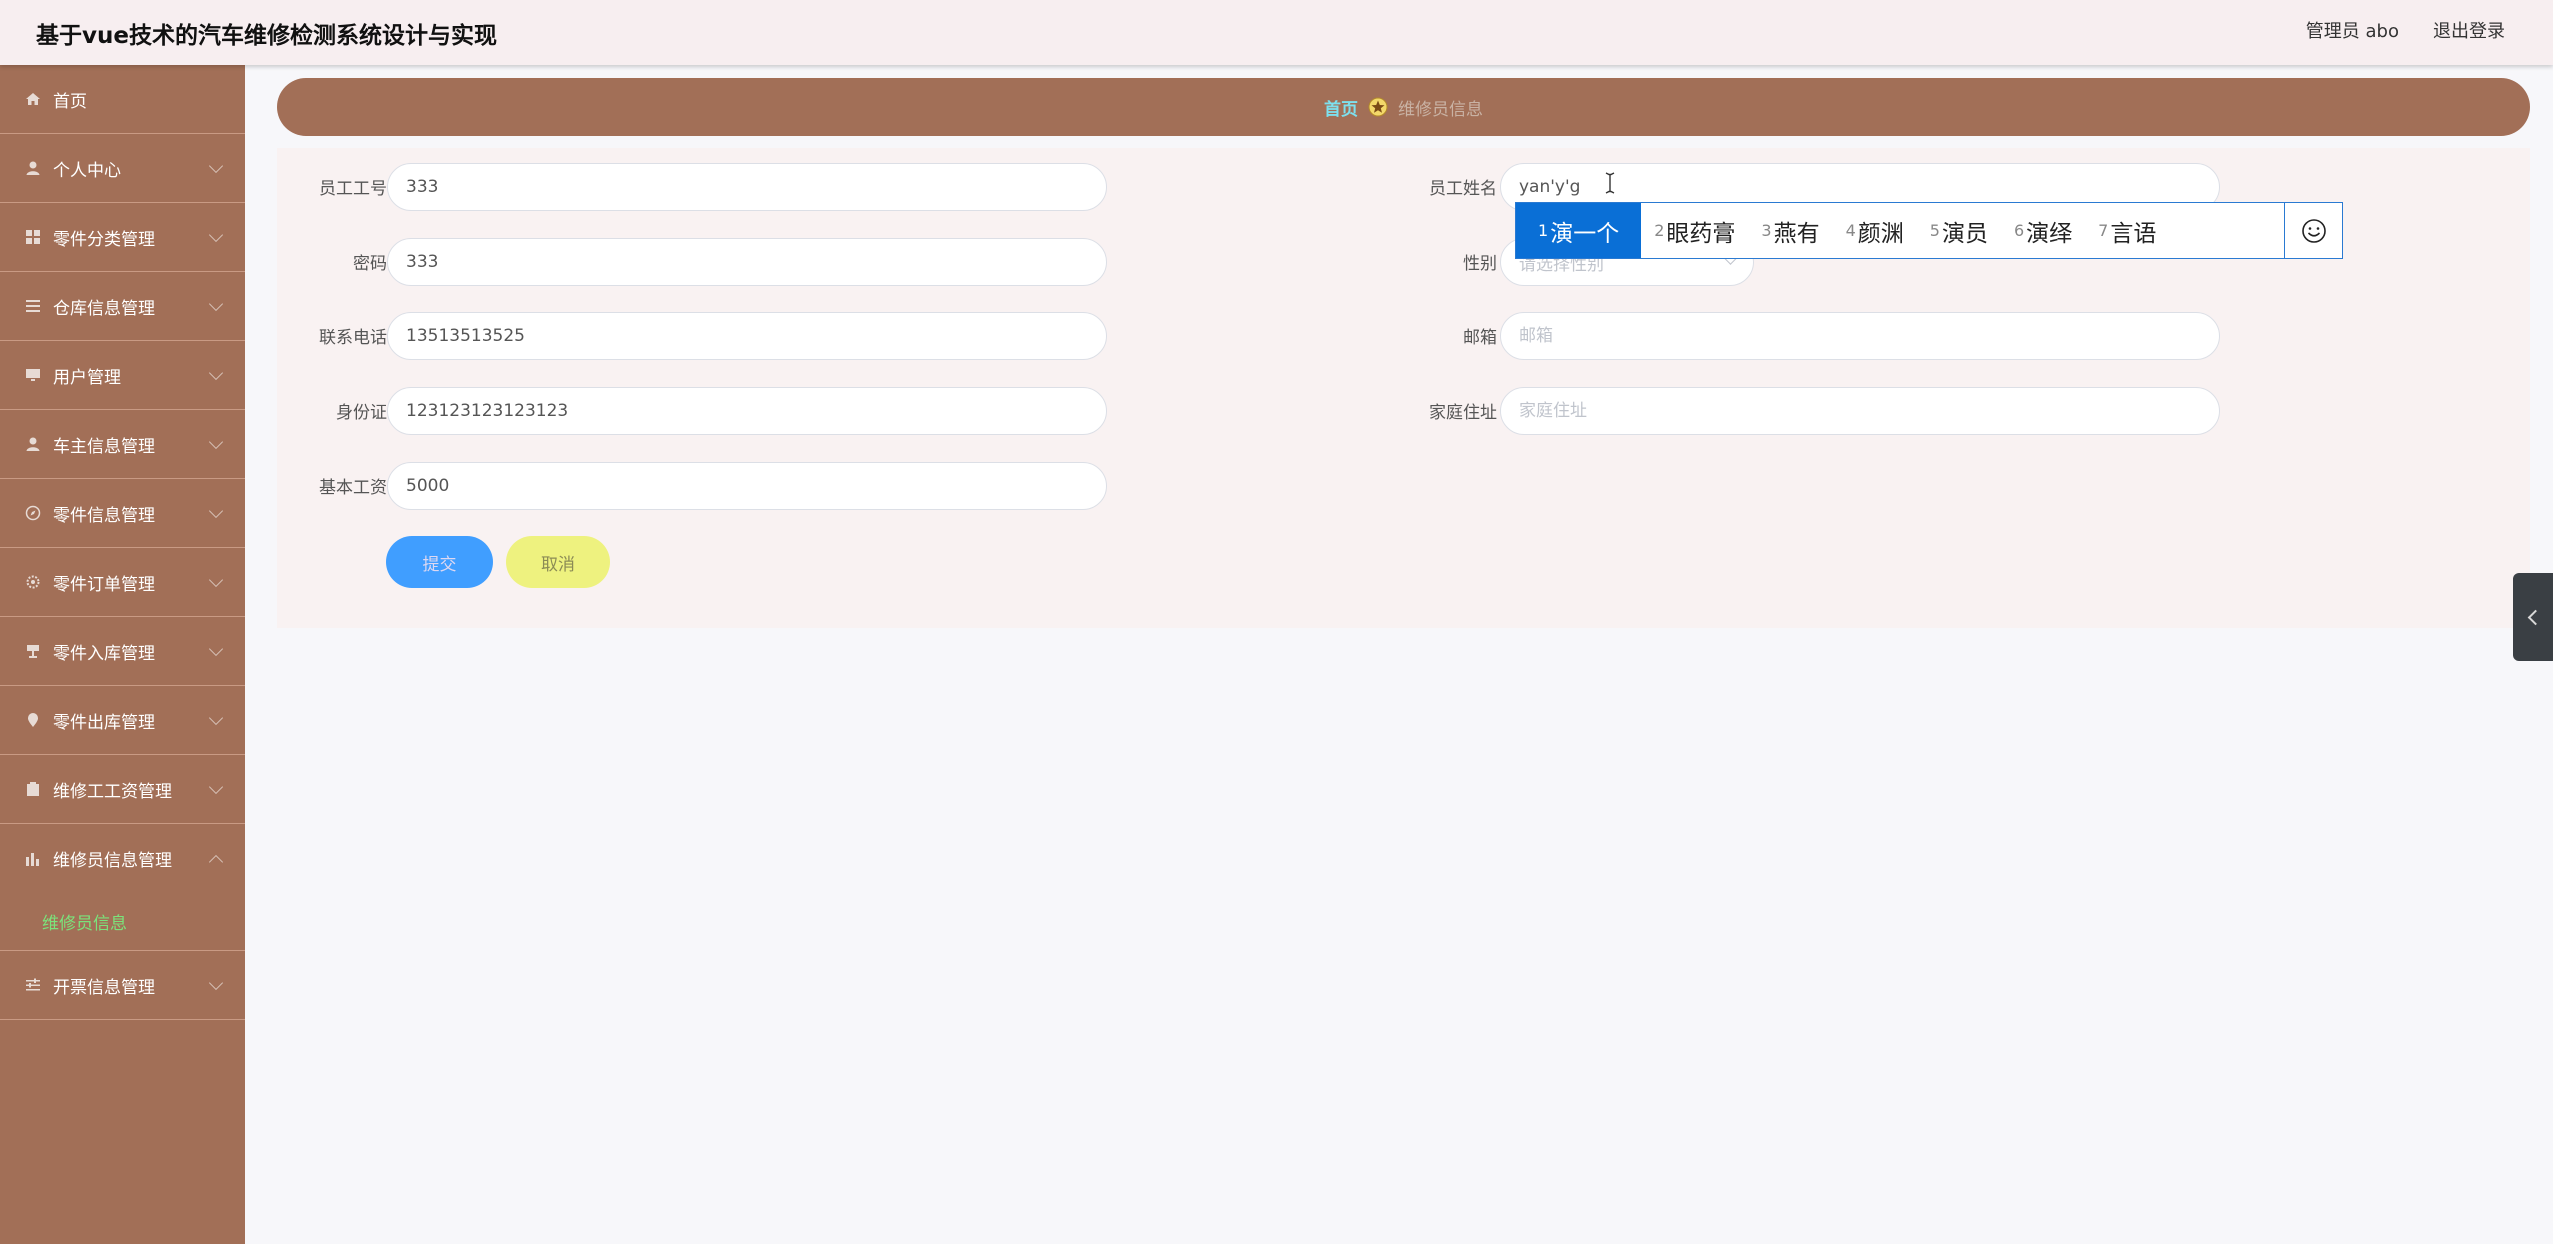  Describe the element at coordinates (353, 189) in the screenshot. I see `employee-no-label: 员工工号` at that location.